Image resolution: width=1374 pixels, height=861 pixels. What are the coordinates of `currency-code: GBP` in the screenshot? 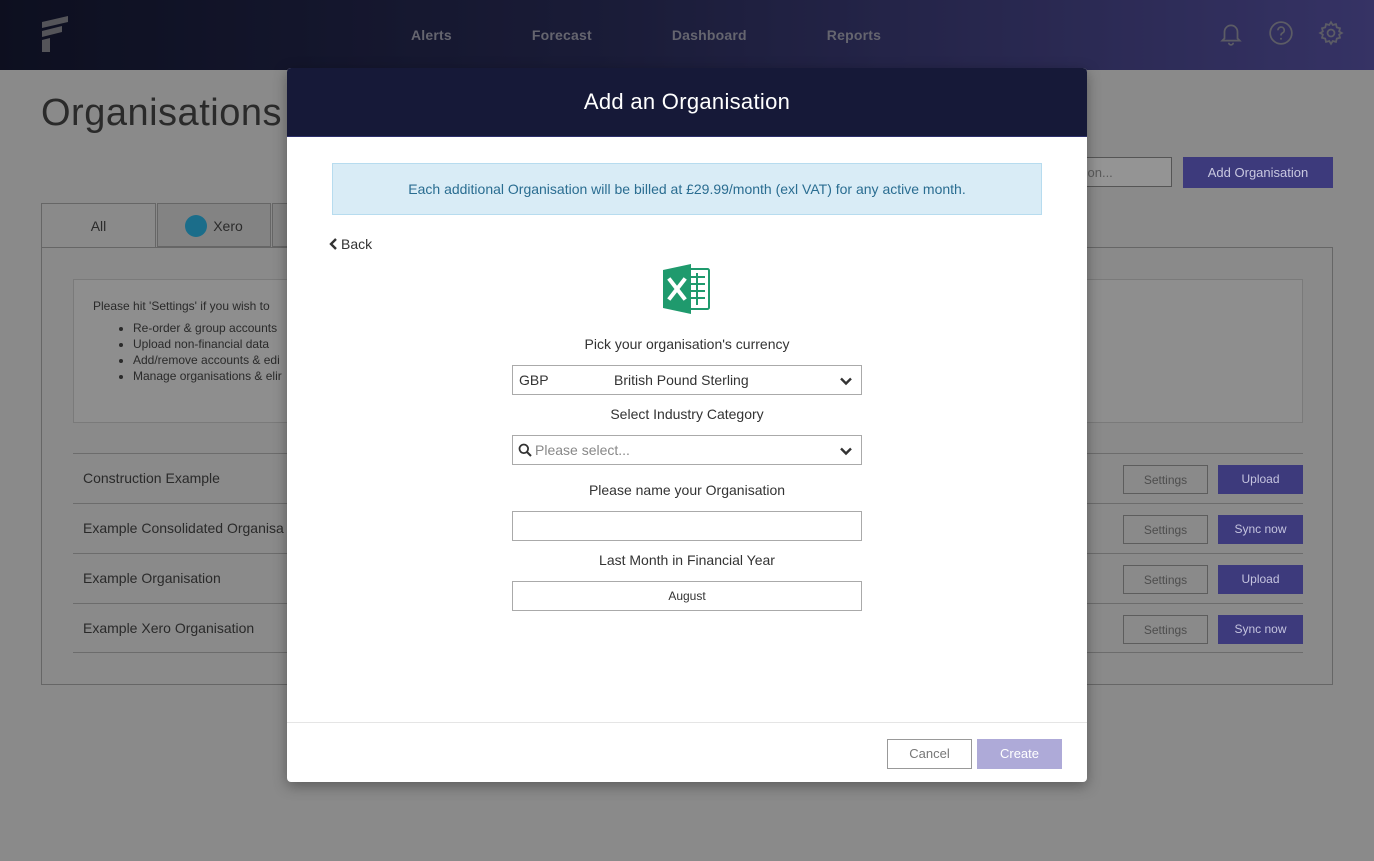 It's located at (534, 380).